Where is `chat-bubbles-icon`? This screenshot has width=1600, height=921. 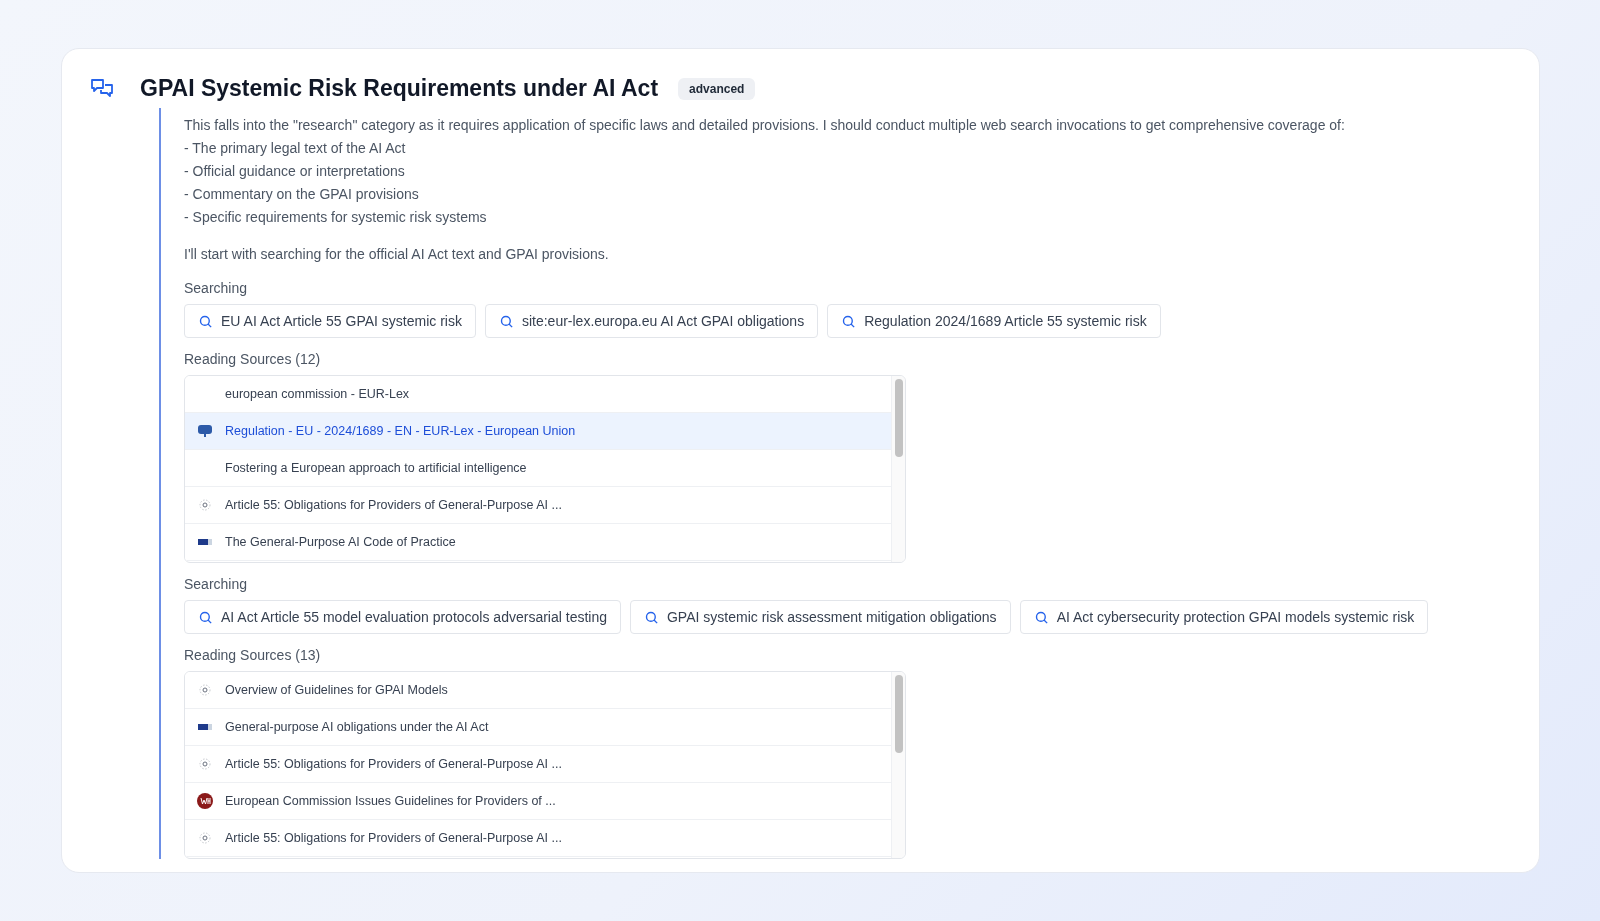
chat-bubbles-icon is located at coordinates (102, 88).